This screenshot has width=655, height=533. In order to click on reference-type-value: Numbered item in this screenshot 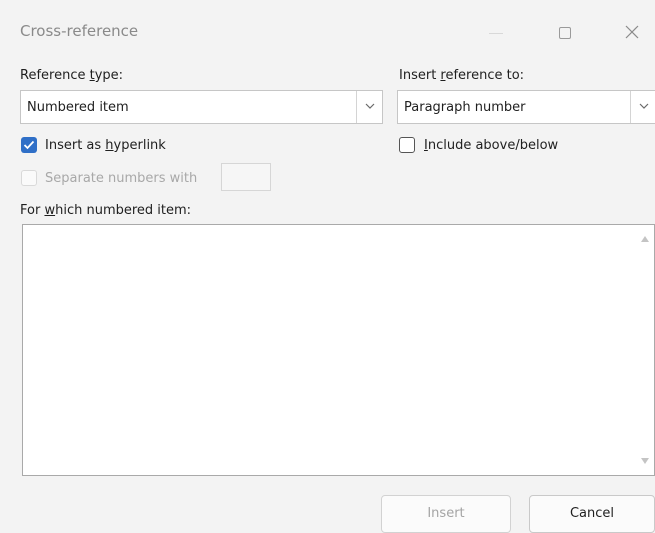, I will do `click(78, 107)`.